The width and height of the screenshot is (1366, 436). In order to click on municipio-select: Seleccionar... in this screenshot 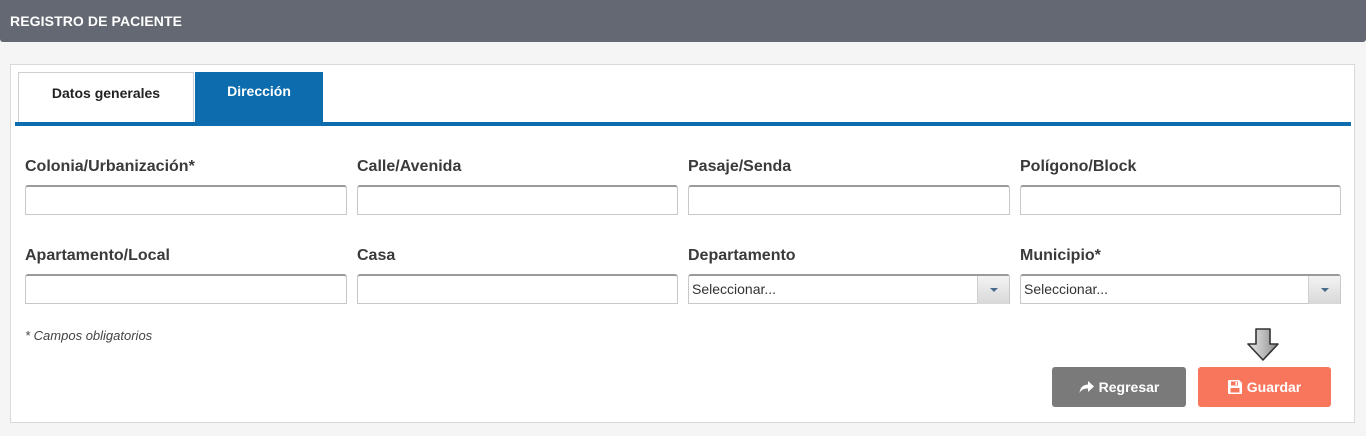, I will do `click(1180, 289)`.